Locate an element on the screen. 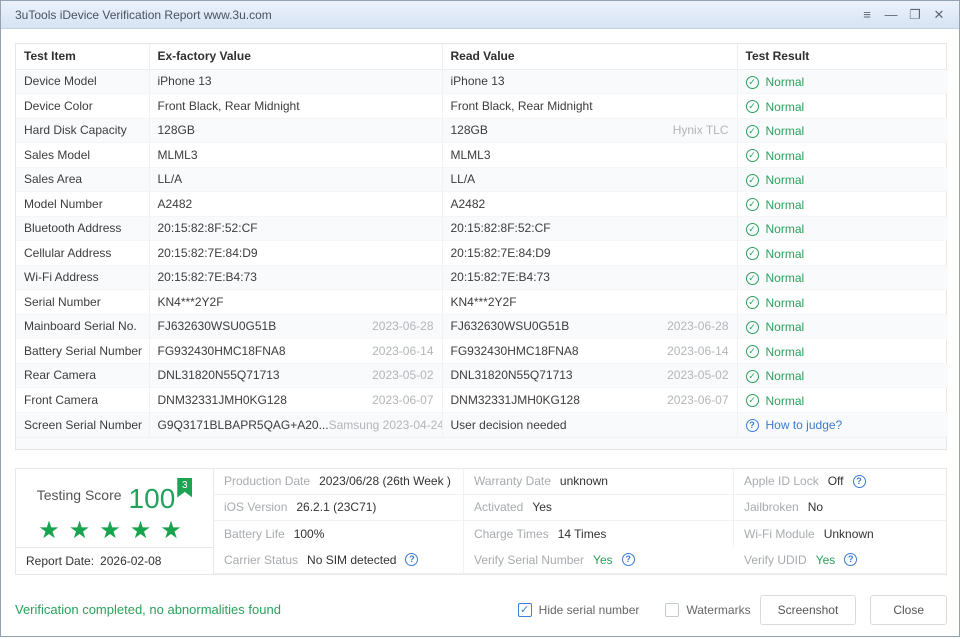 The height and width of the screenshot is (639, 960). ex-factory-value: 20:15:82:8F:52:CF is located at coordinates (207, 228).